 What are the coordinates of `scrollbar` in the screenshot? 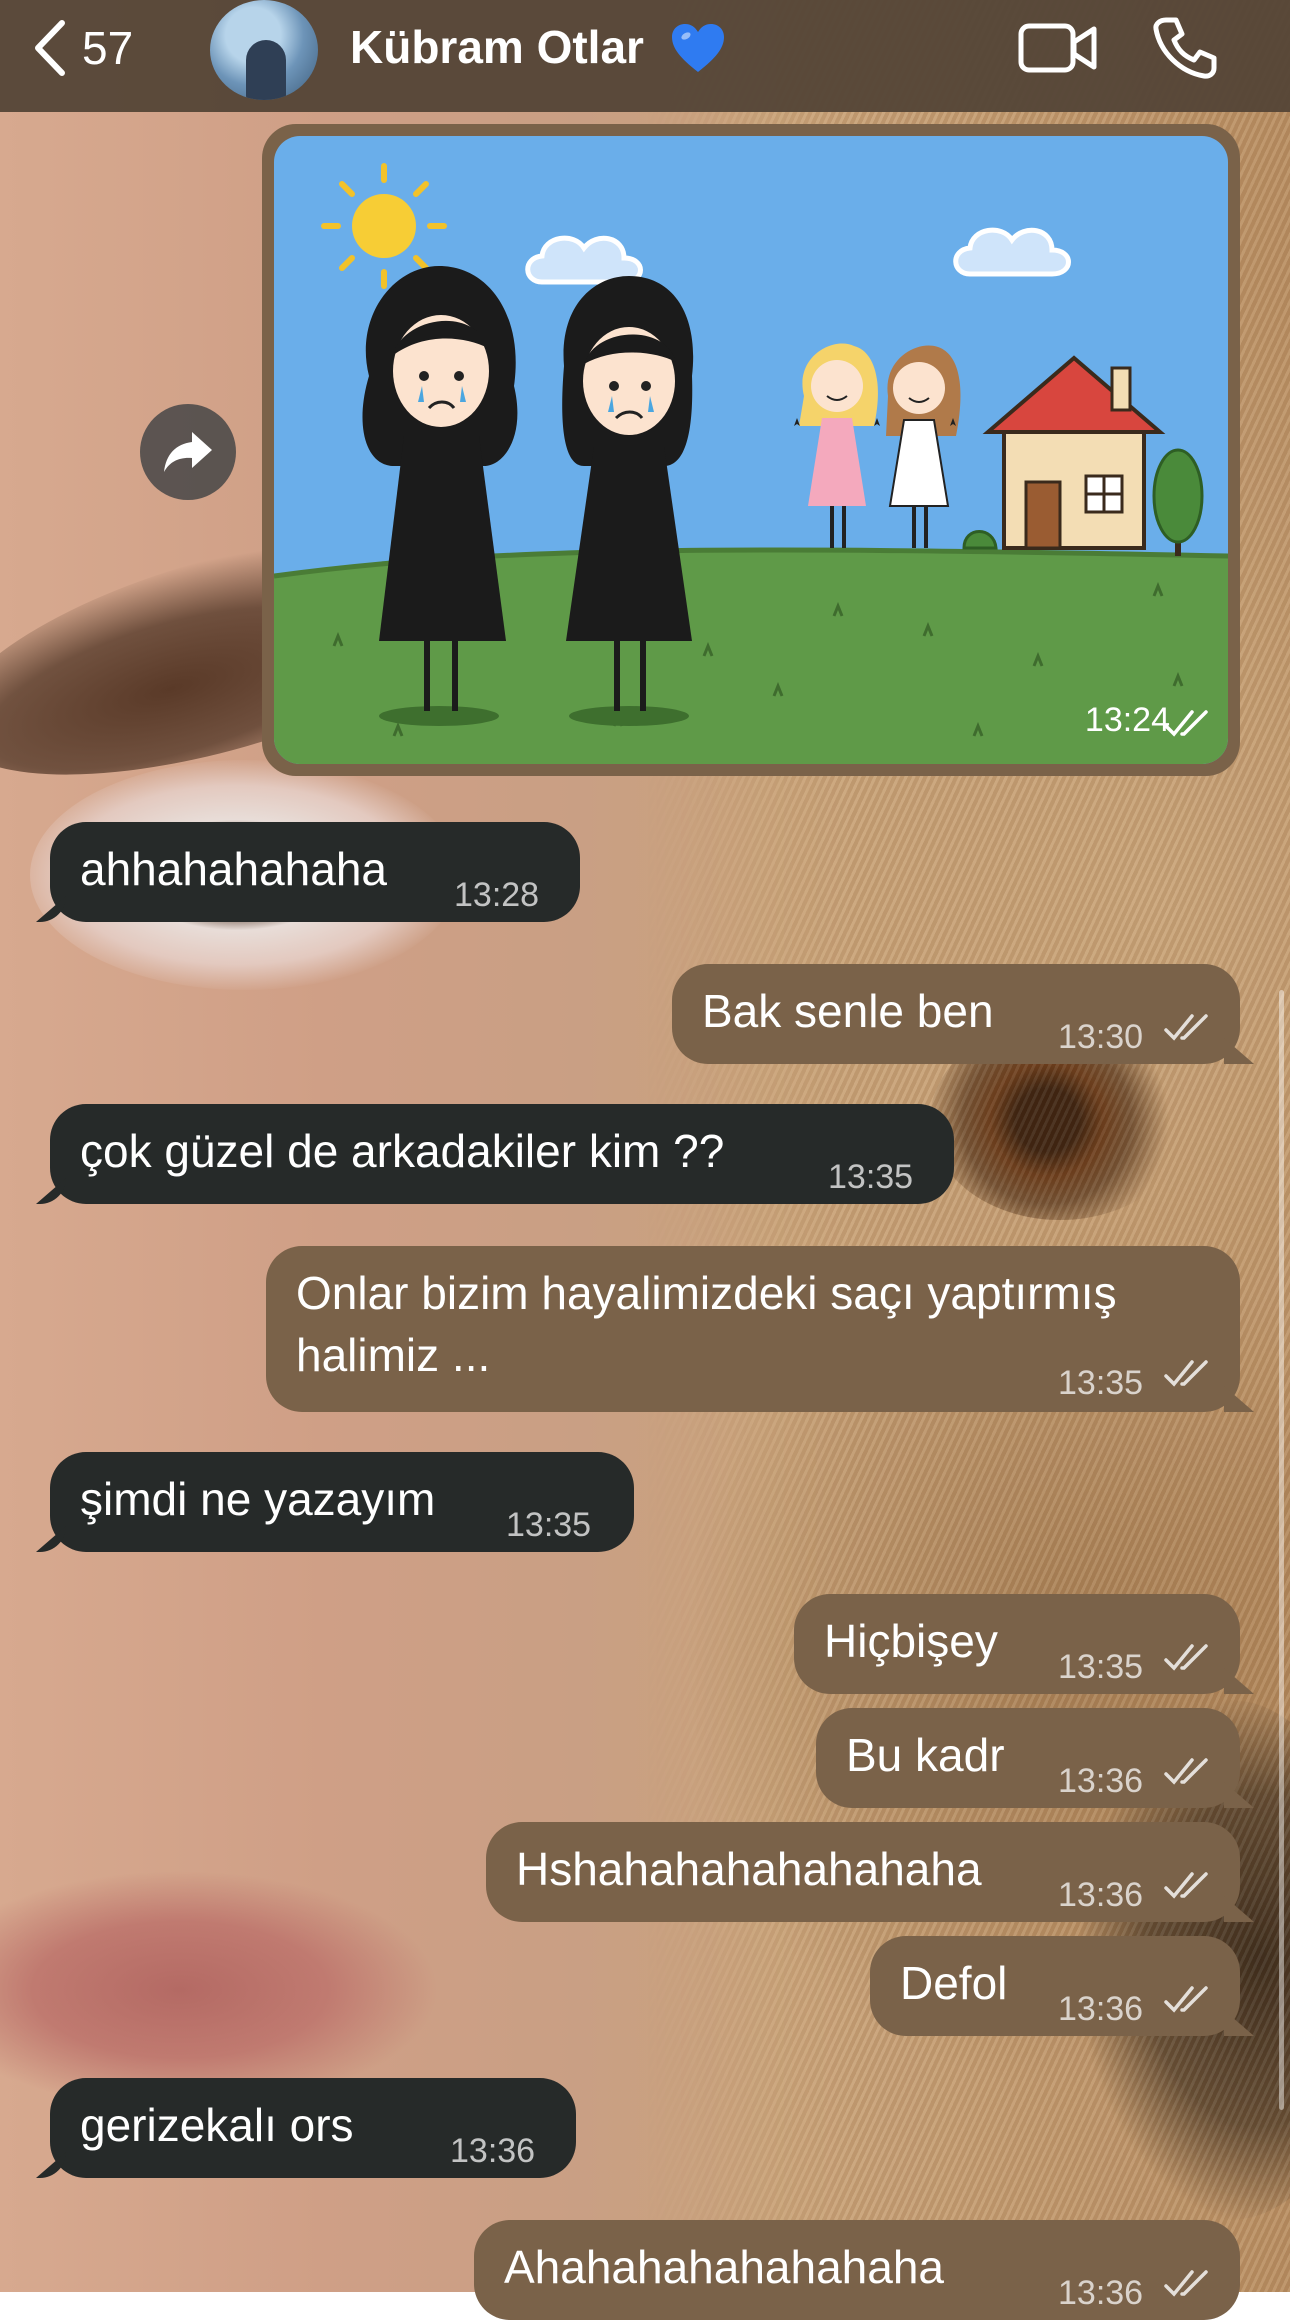 It's located at (1281, 1550).